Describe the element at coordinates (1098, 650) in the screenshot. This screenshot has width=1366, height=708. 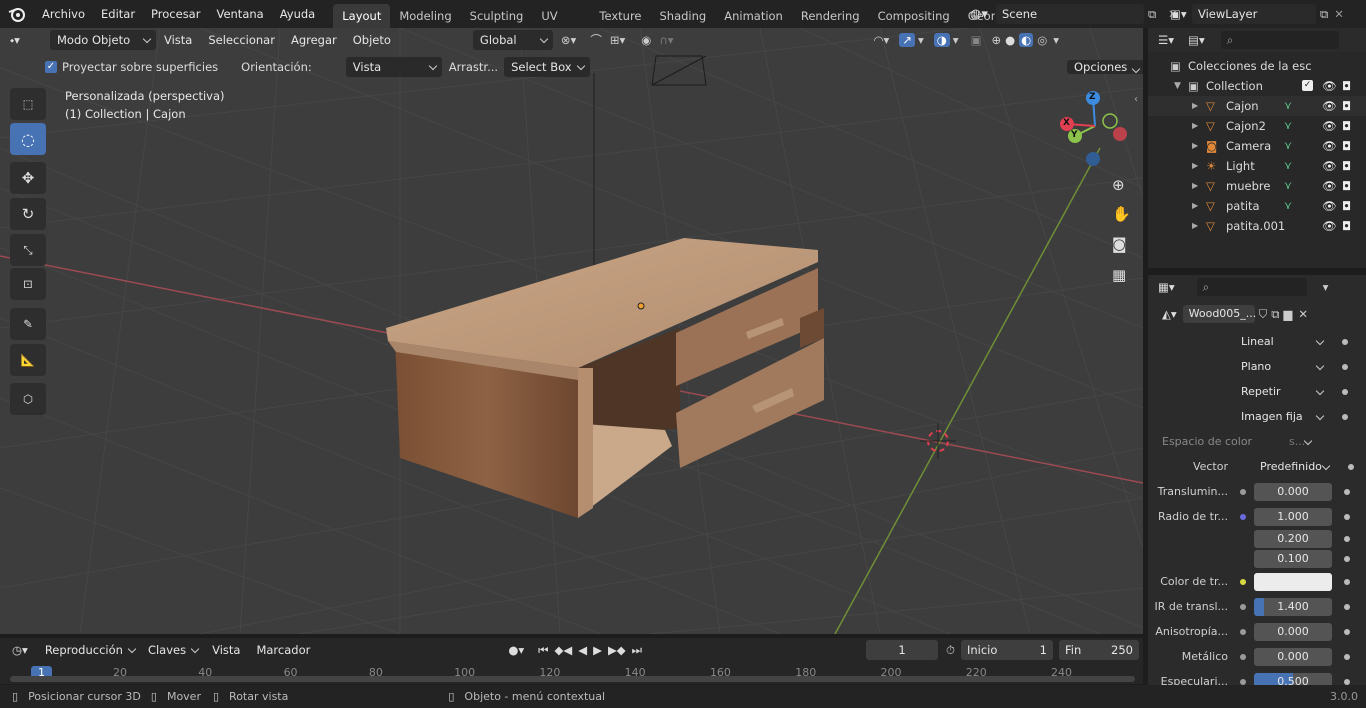
I see `end-frame-field: Fin 250` at that location.